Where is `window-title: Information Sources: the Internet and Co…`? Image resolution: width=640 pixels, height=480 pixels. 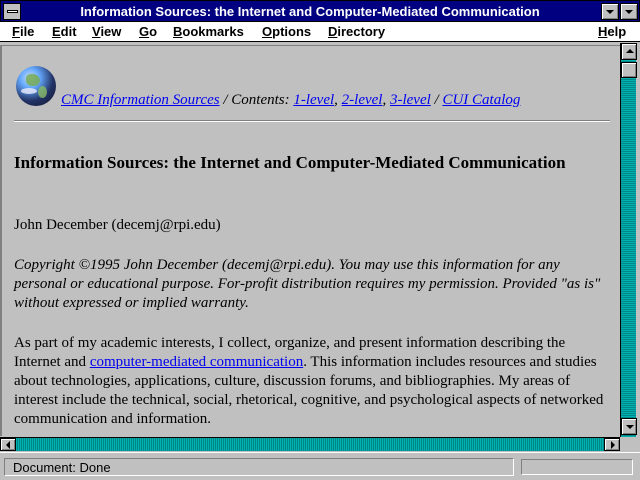 window-title: Information Sources: the Internet and Co… is located at coordinates (310, 11).